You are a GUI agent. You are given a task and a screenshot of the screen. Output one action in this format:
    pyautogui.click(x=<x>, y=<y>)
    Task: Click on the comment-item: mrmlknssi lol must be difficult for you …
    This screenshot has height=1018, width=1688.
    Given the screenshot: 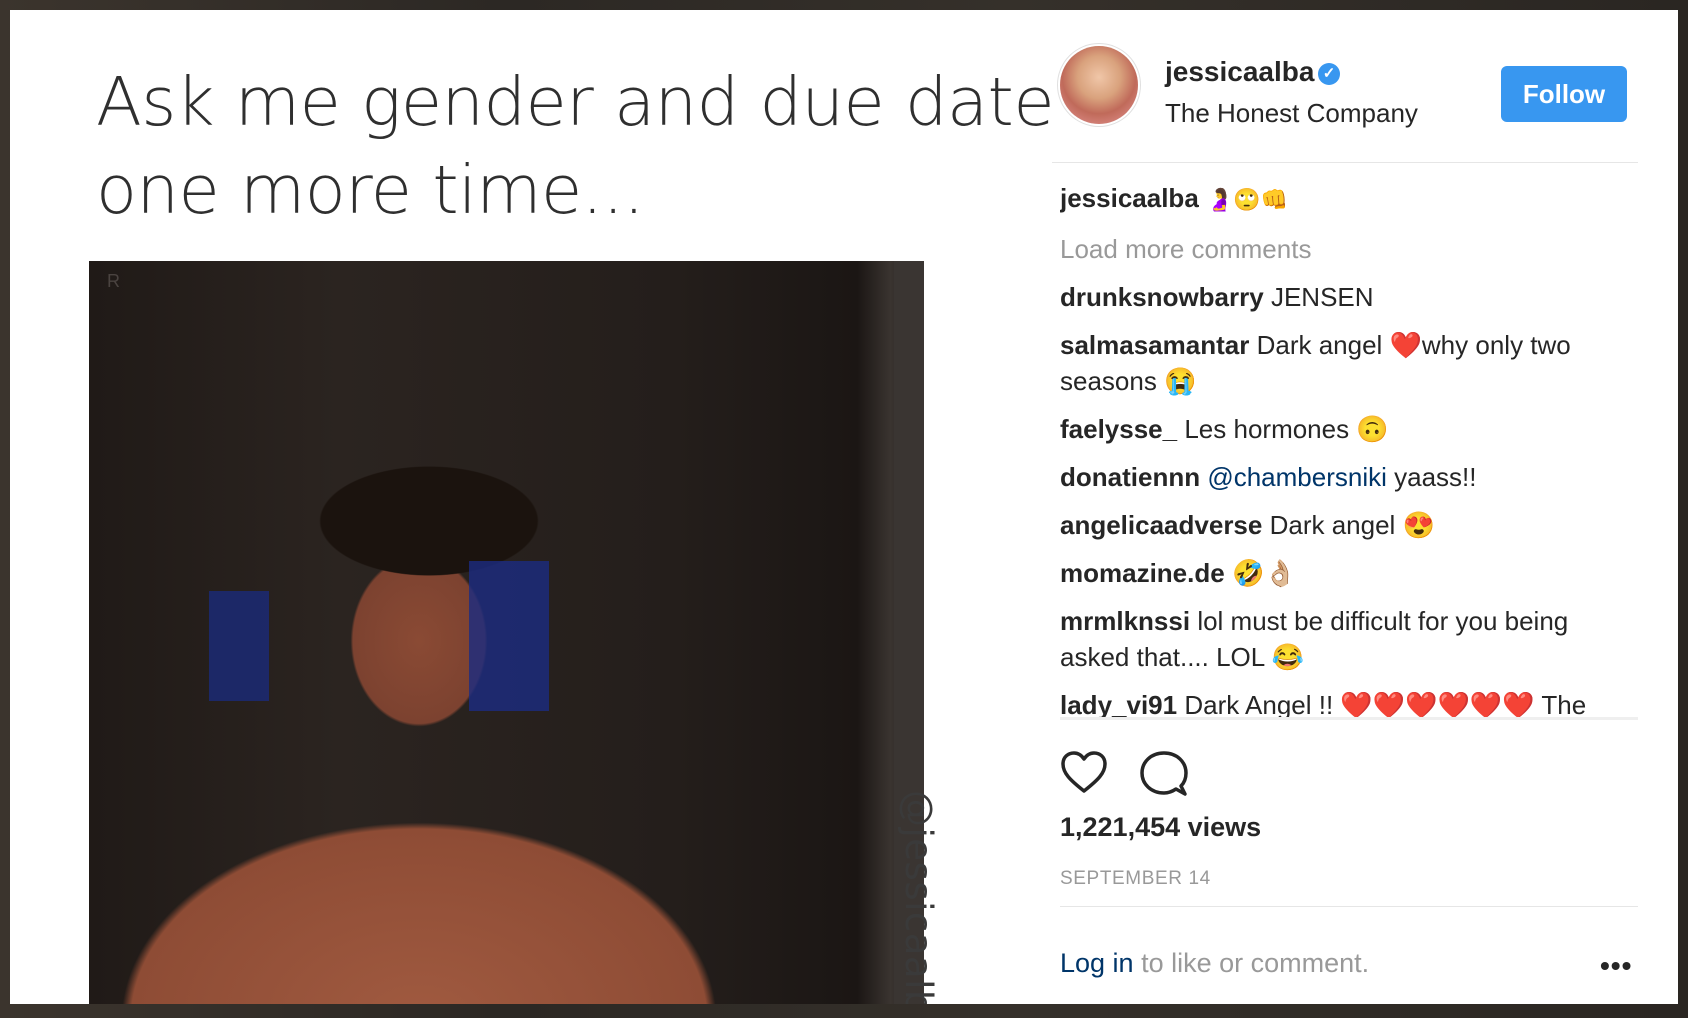 What is the action you would take?
    pyautogui.click(x=1349, y=639)
    